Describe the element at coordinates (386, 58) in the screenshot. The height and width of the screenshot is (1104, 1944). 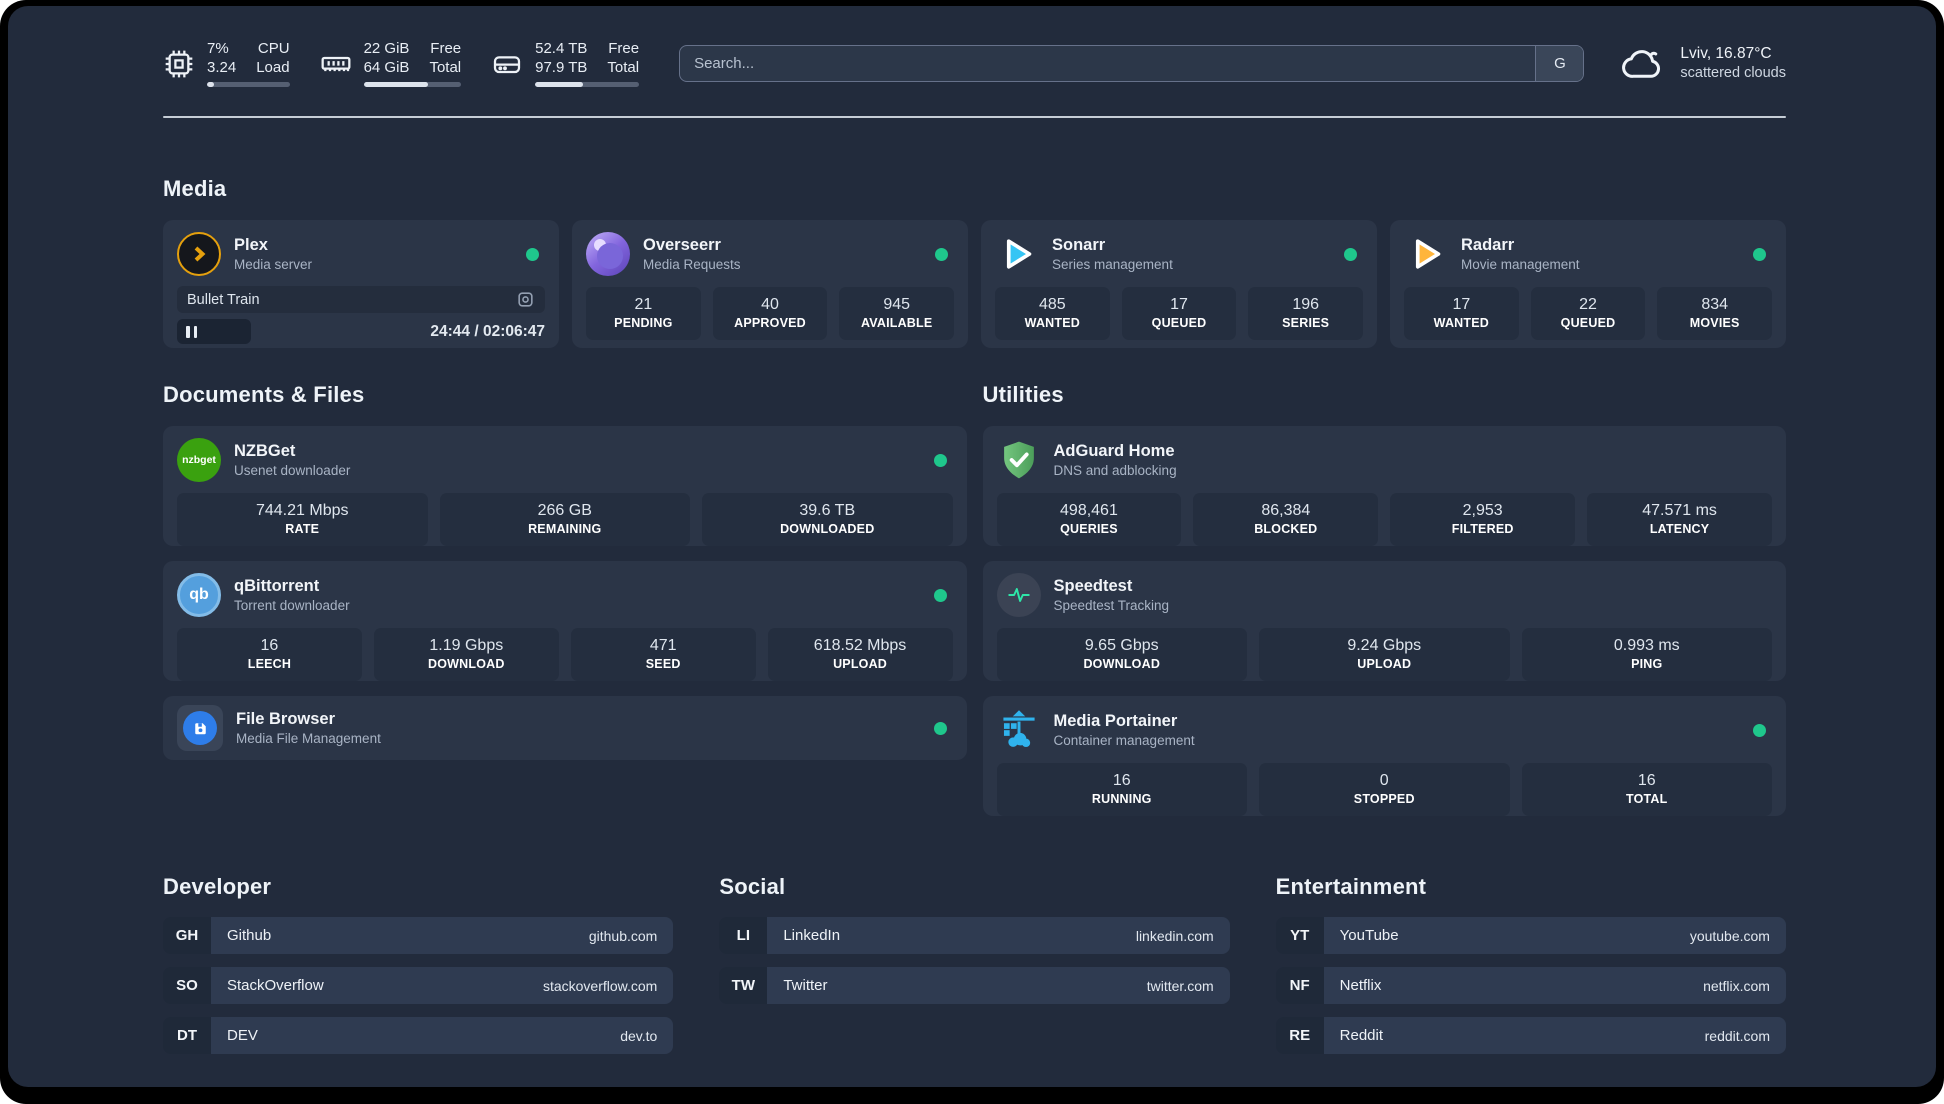
I see `memory-values: 22 GiB 64 GiB` at that location.